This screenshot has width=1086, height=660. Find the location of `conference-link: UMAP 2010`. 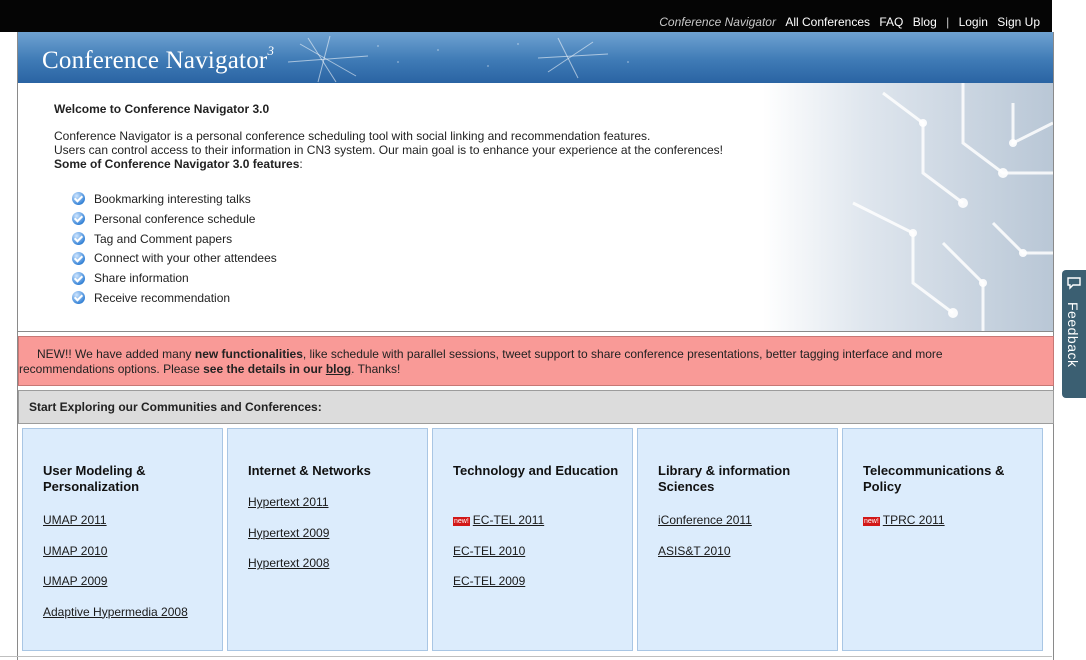

conference-link: UMAP 2010 is located at coordinates (75, 551).